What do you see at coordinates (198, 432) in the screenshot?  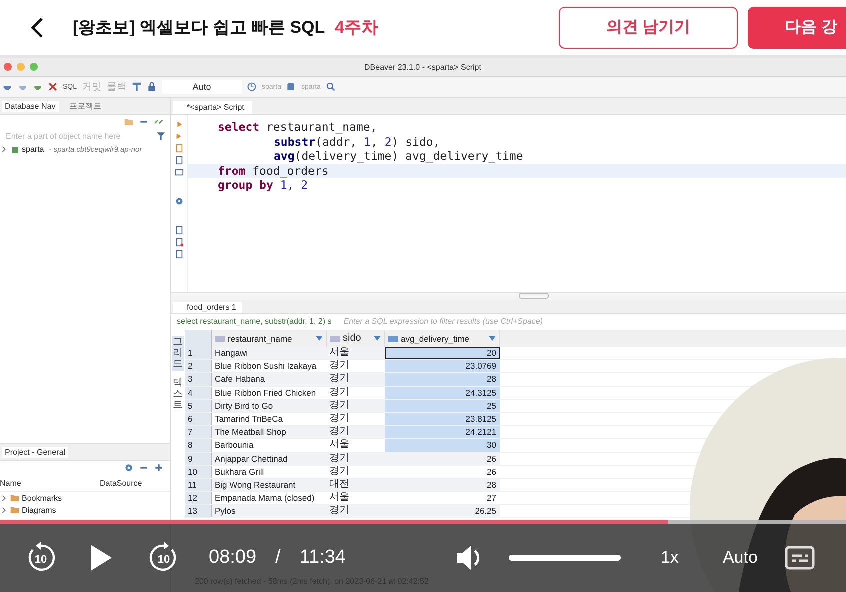 I see `row-number: 7` at bounding box center [198, 432].